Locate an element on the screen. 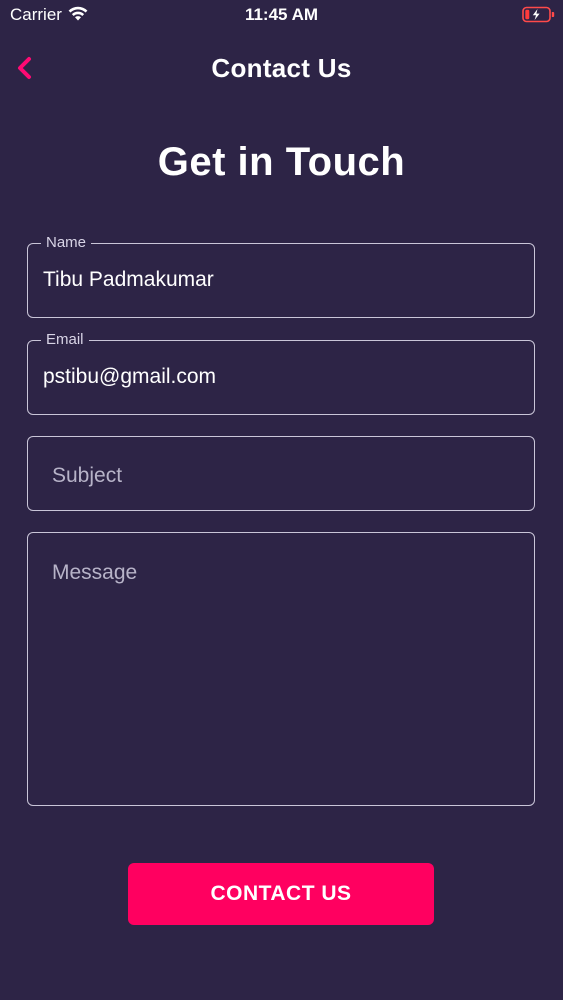 This screenshot has width=563, height=1000. name-field-value: Tibu Padmakumar is located at coordinates (128, 279).